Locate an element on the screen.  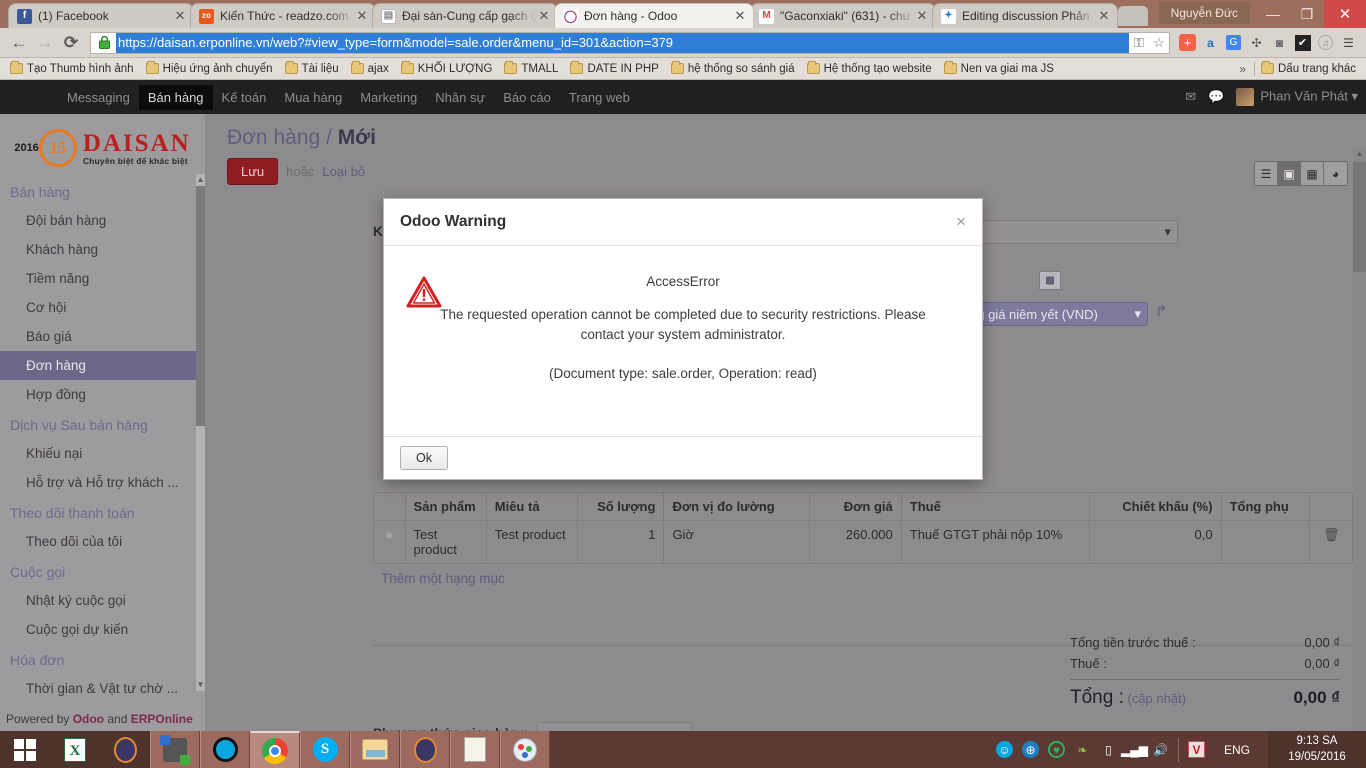
date-picker-button: ▩ is located at coordinates (1050, 280).